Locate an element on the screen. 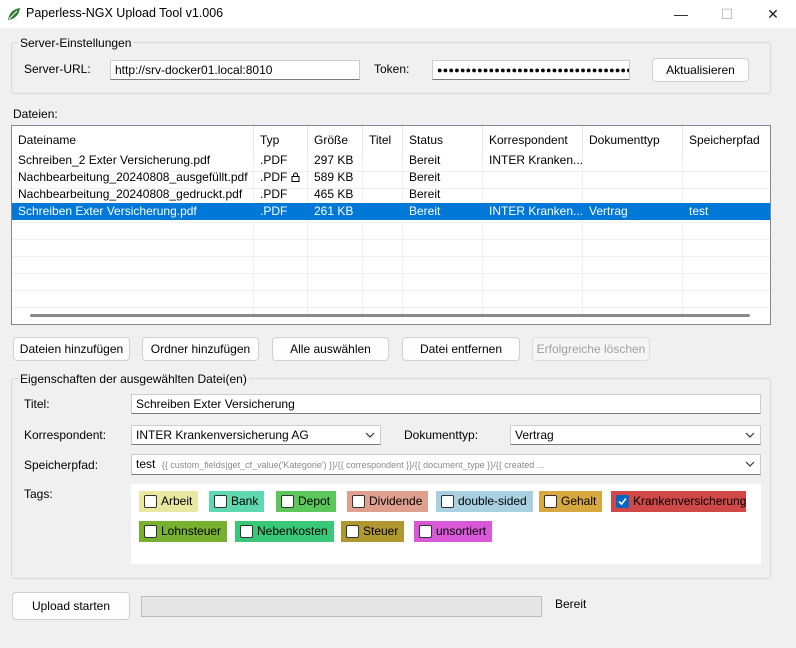  tag-label: Bank is located at coordinates (245, 501).